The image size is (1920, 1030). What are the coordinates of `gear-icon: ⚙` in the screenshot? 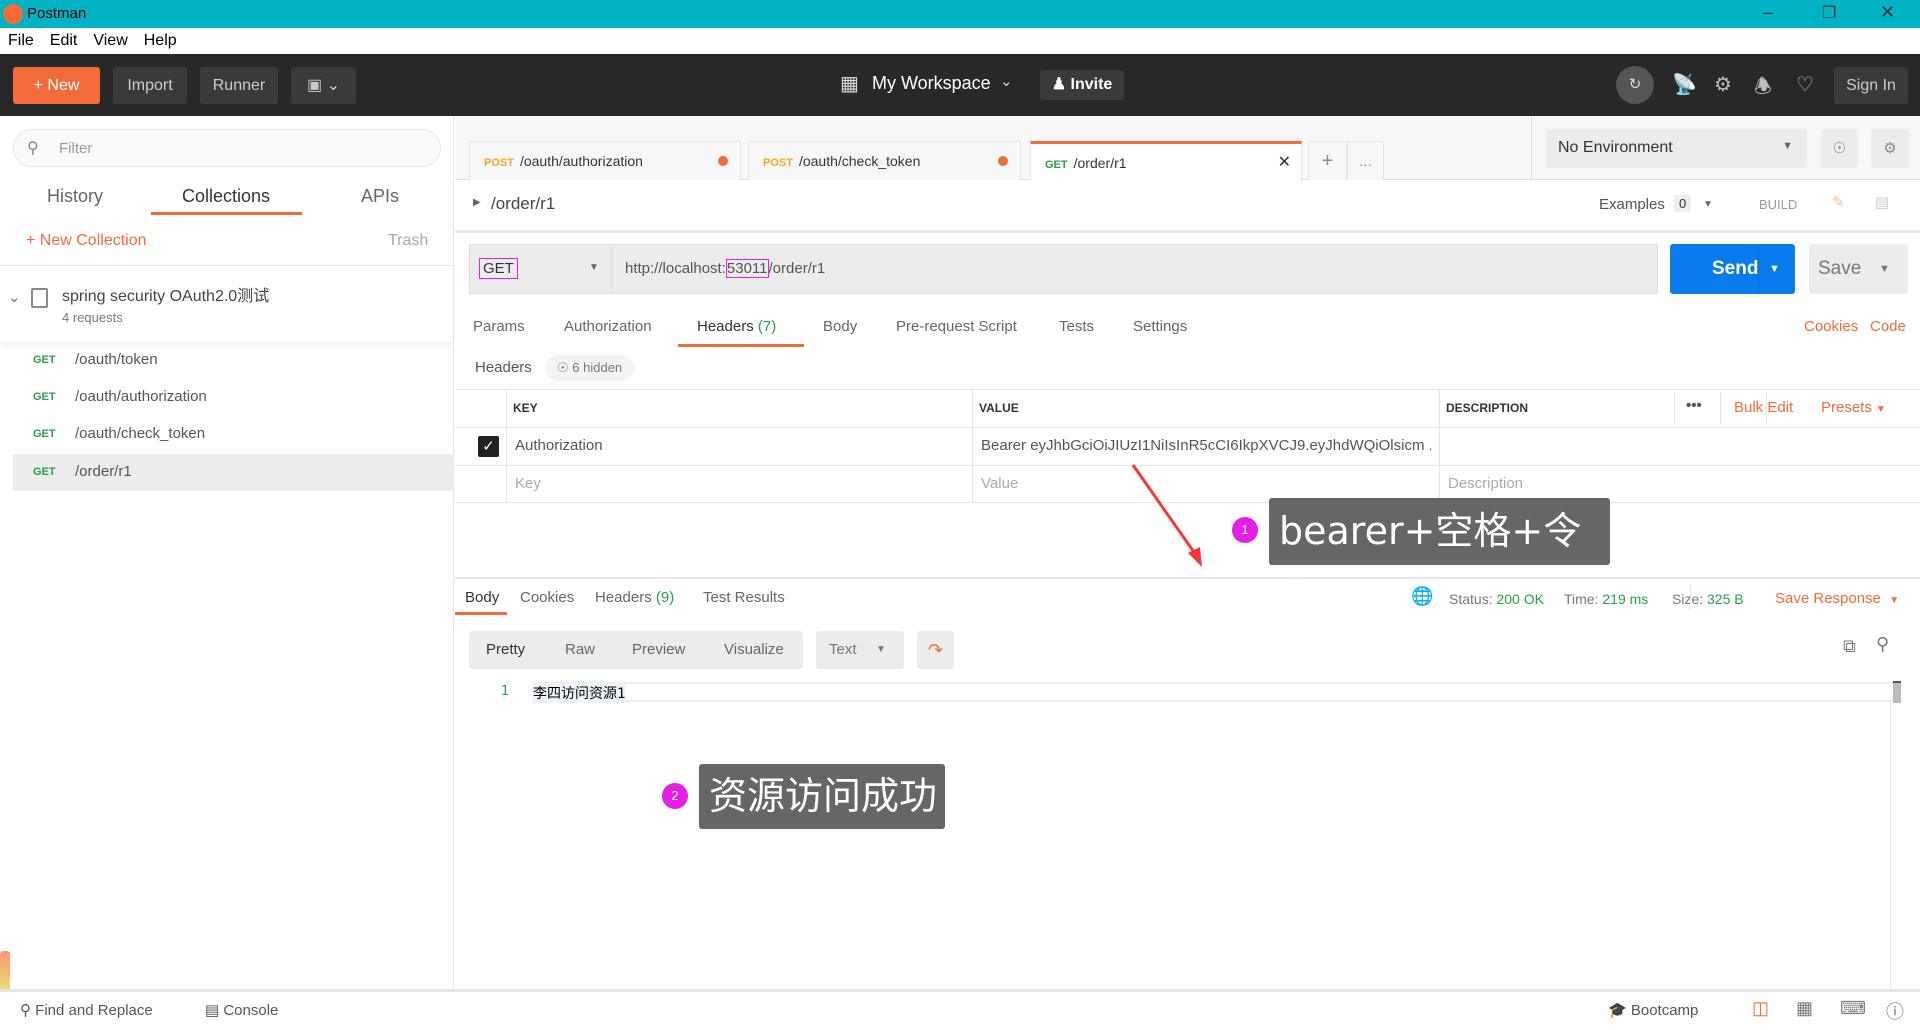 It's located at (1723, 84).